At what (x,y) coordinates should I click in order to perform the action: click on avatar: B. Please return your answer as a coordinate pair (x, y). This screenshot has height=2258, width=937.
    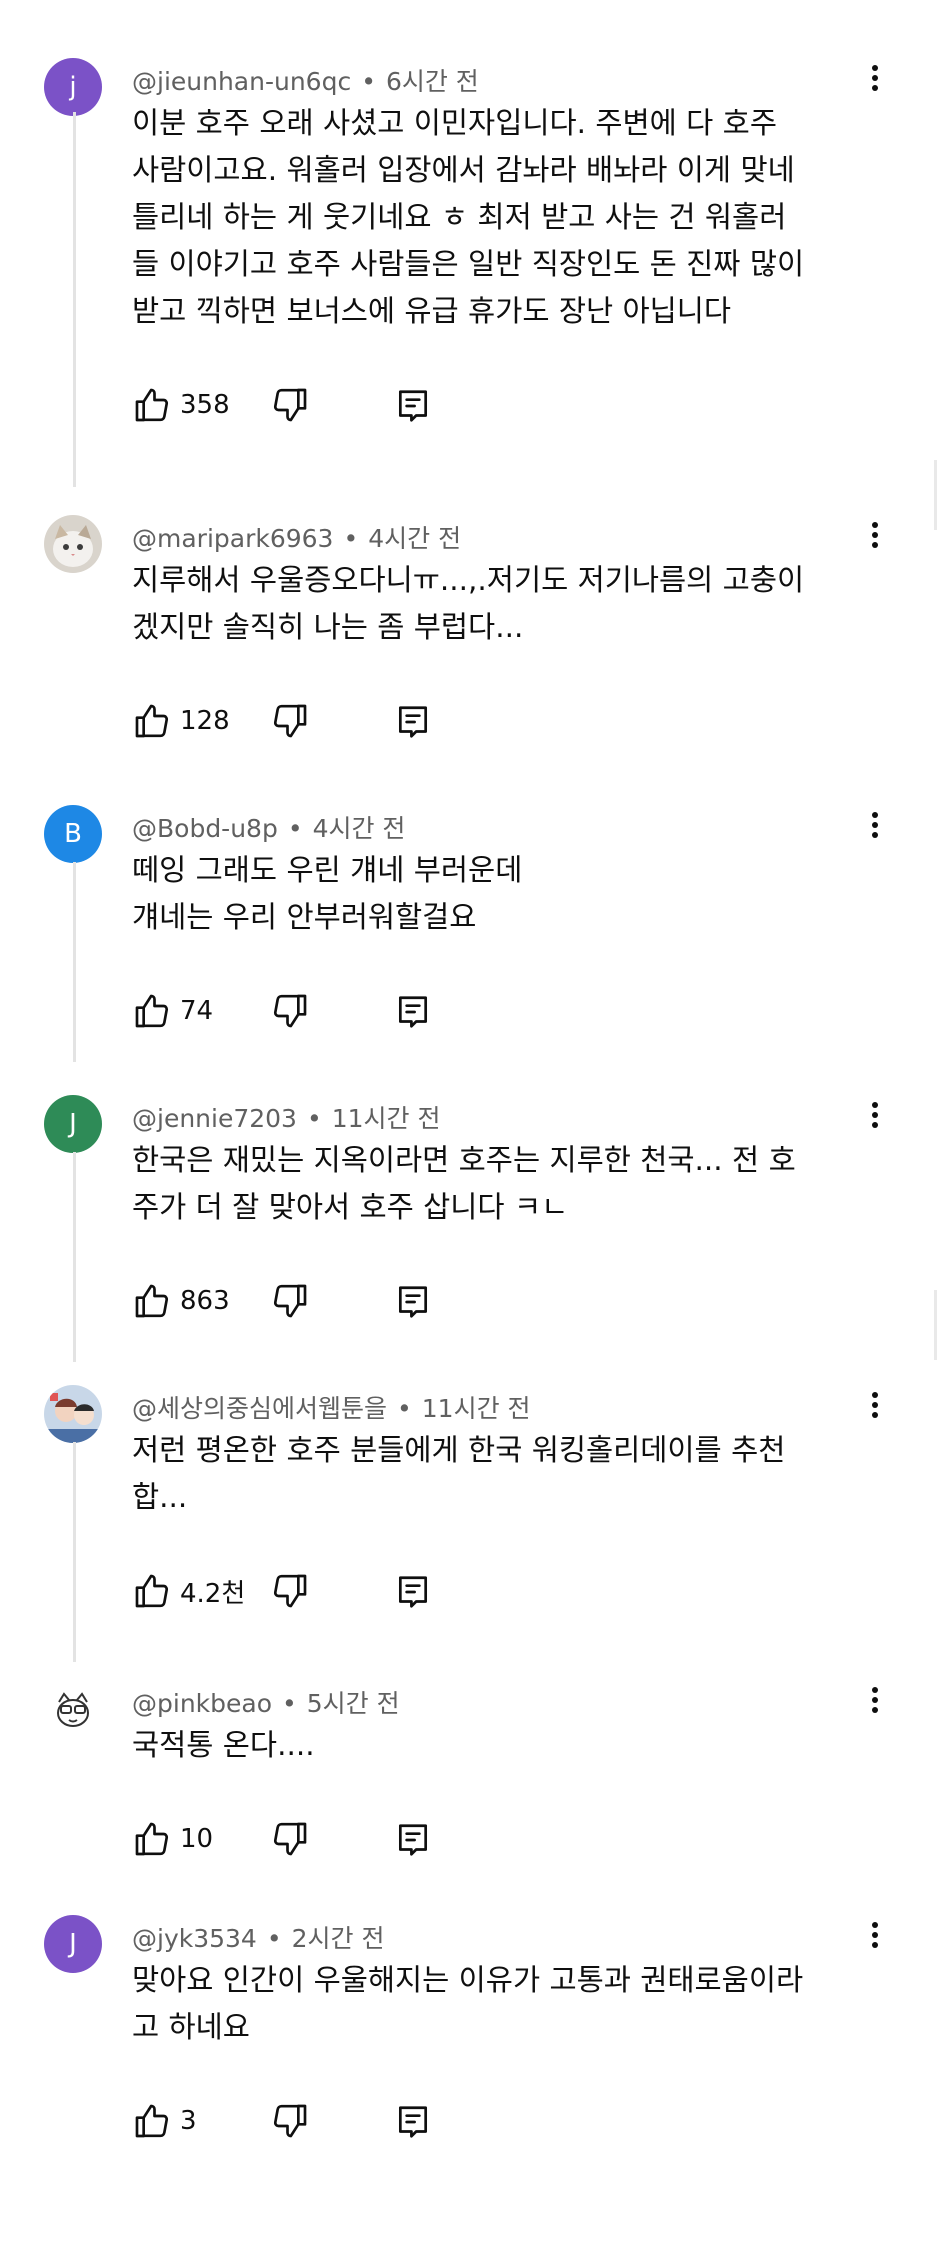
    Looking at the image, I should click on (73, 834).